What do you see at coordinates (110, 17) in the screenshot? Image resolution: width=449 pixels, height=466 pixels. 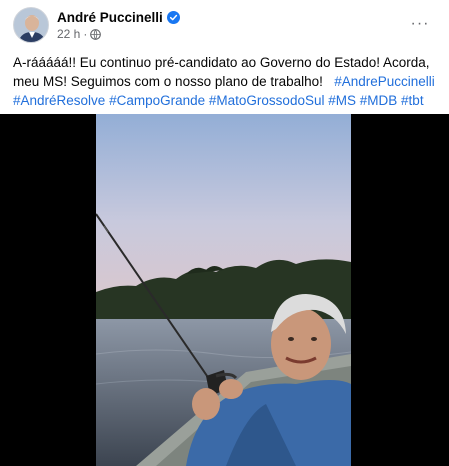 I see `author-name: André Puccinelli` at bounding box center [110, 17].